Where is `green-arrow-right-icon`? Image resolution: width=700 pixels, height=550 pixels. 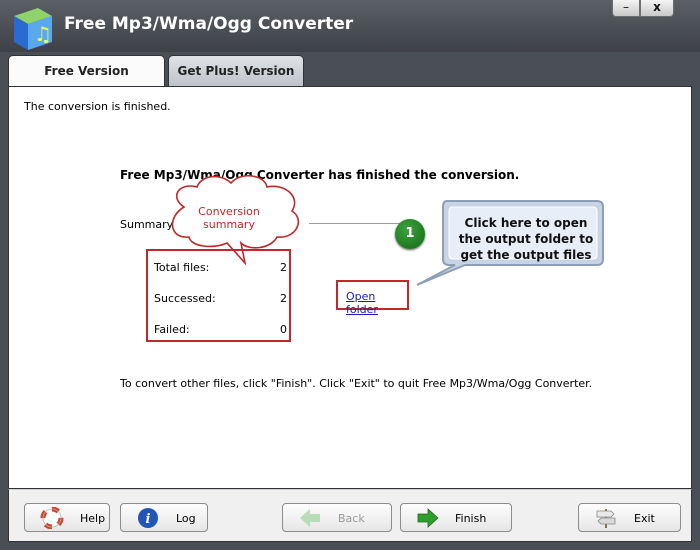 green-arrow-right-icon is located at coordinates (428, 518).